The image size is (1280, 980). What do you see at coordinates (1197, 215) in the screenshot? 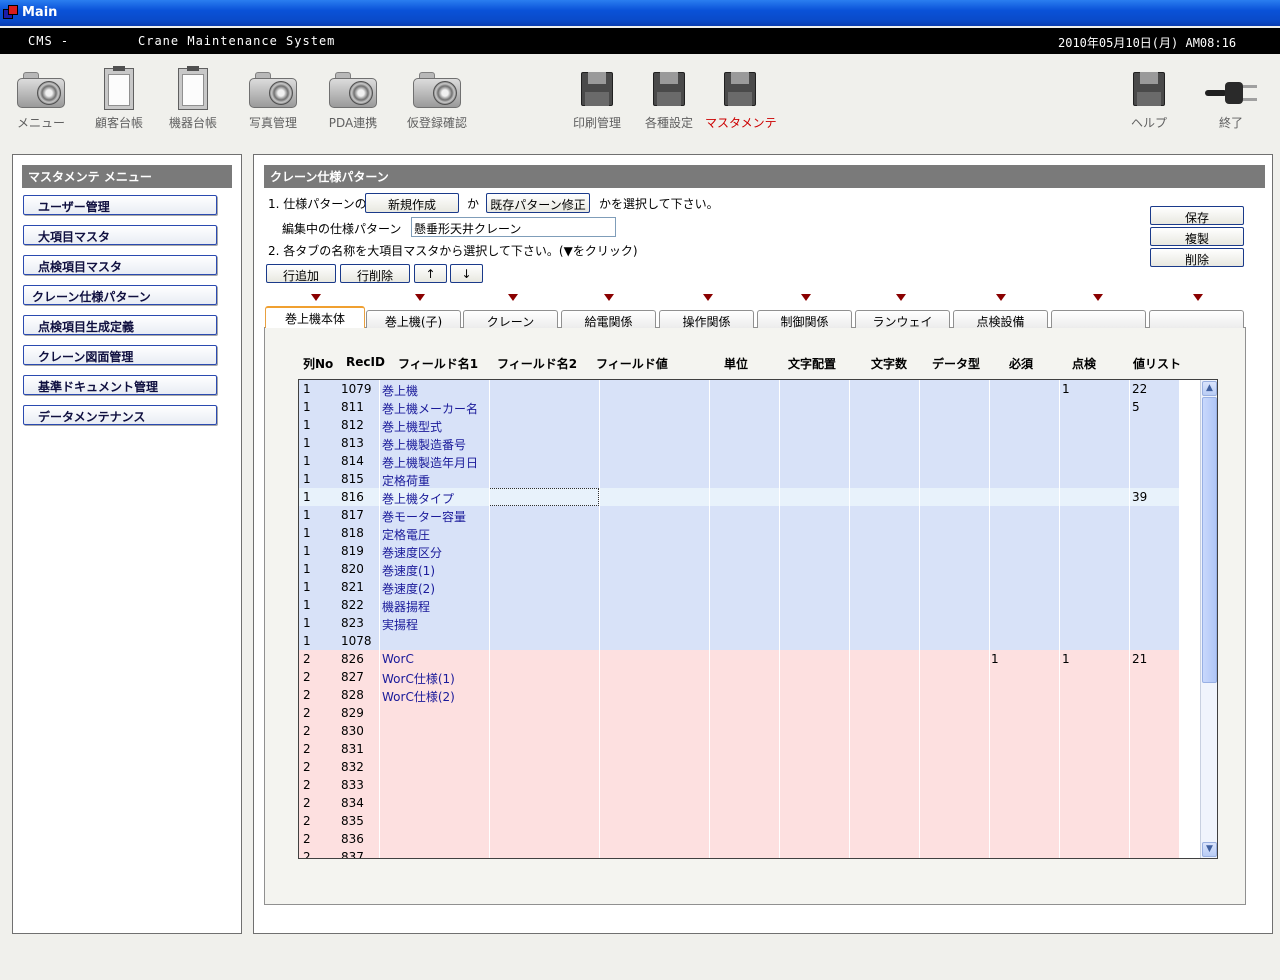
I see `save-button: 保存` at bounding box center [1197, 215].